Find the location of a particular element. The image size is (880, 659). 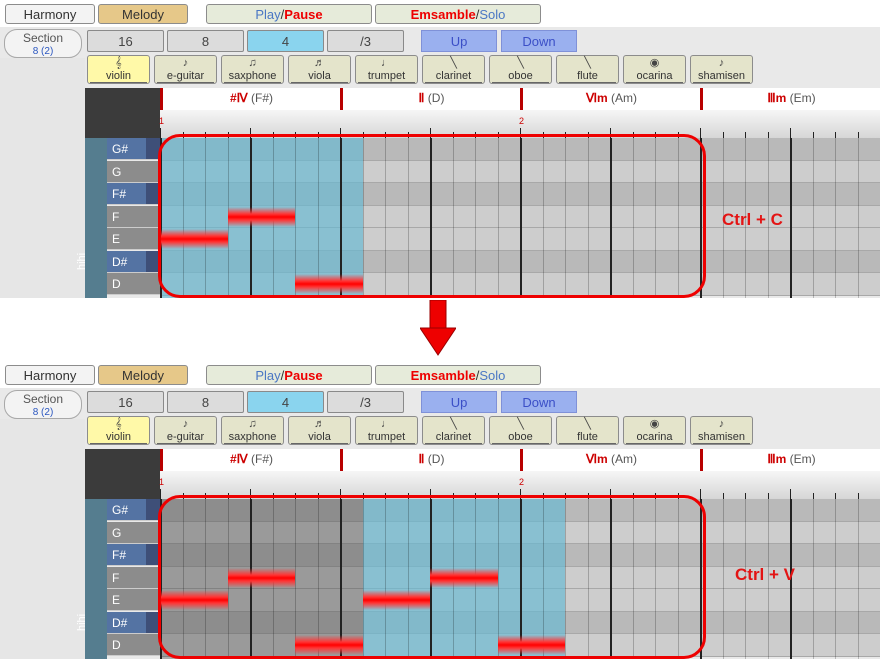

key-label: E is located at coordinates (116, 239).